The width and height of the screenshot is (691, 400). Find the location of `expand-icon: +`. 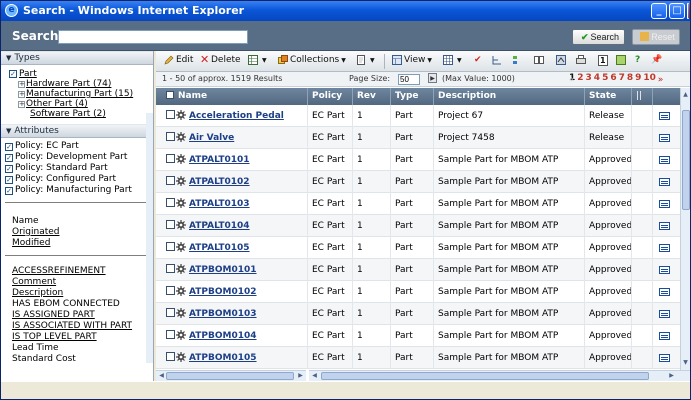

expand-icon: + is located at coordinates (21, 84).